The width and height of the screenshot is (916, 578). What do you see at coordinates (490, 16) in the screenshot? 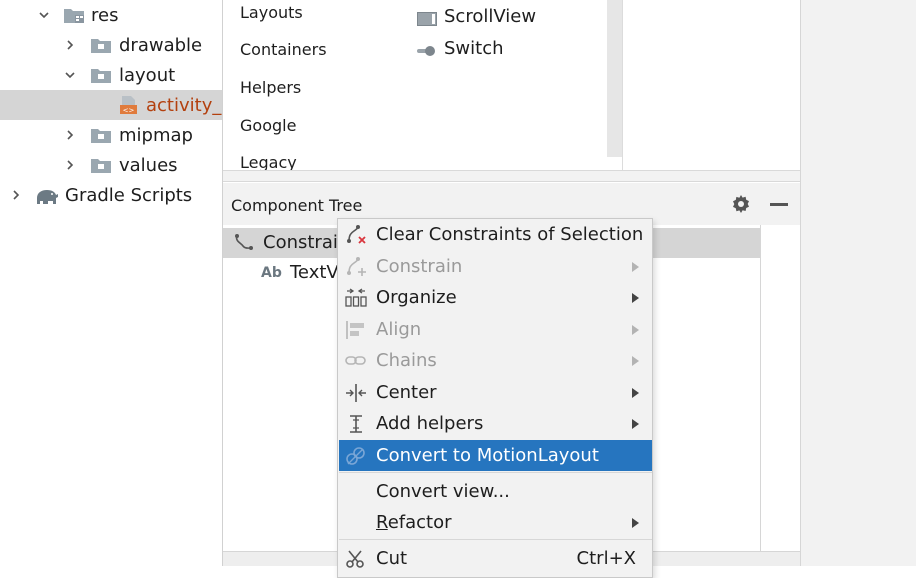
I see `palette-widget-label: ScrollView` at bounding box center [490, 16].